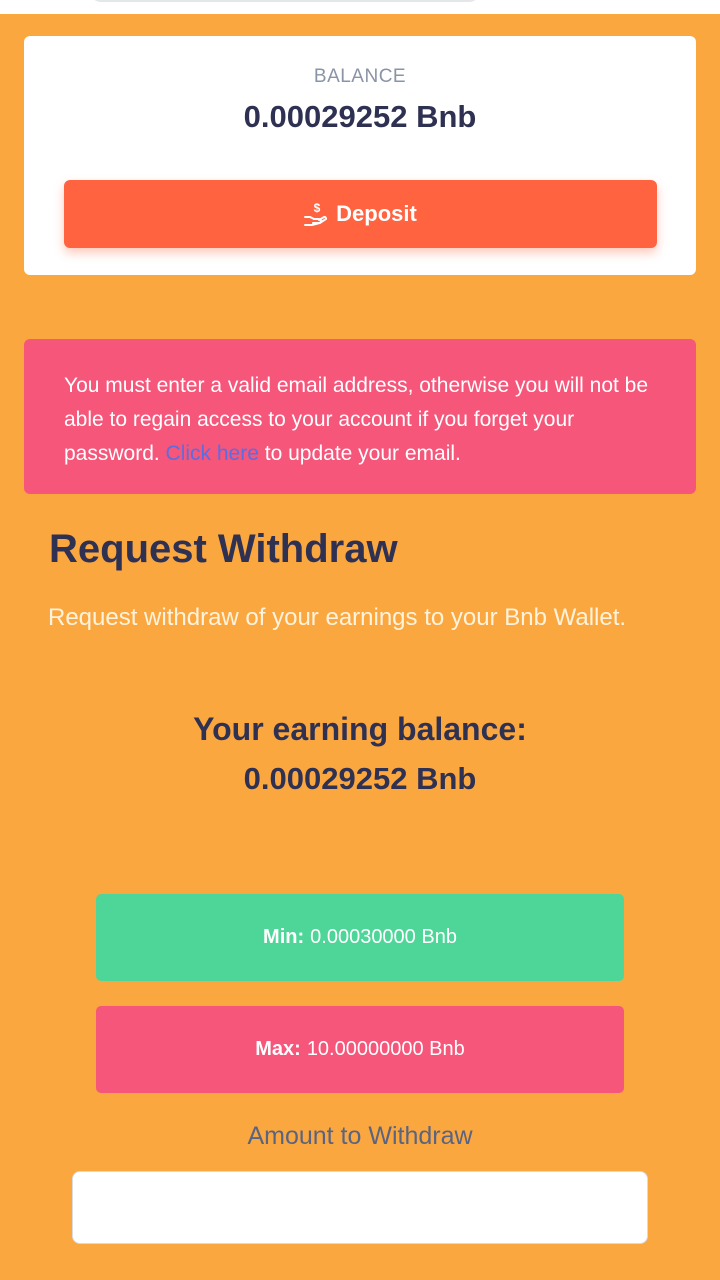 Image resolution: width=720 pixels, height=1280 pixels. Describe the element at coordinates (223, 549) in the screenshot. I see `page-title: Request Withdraw` at that location.